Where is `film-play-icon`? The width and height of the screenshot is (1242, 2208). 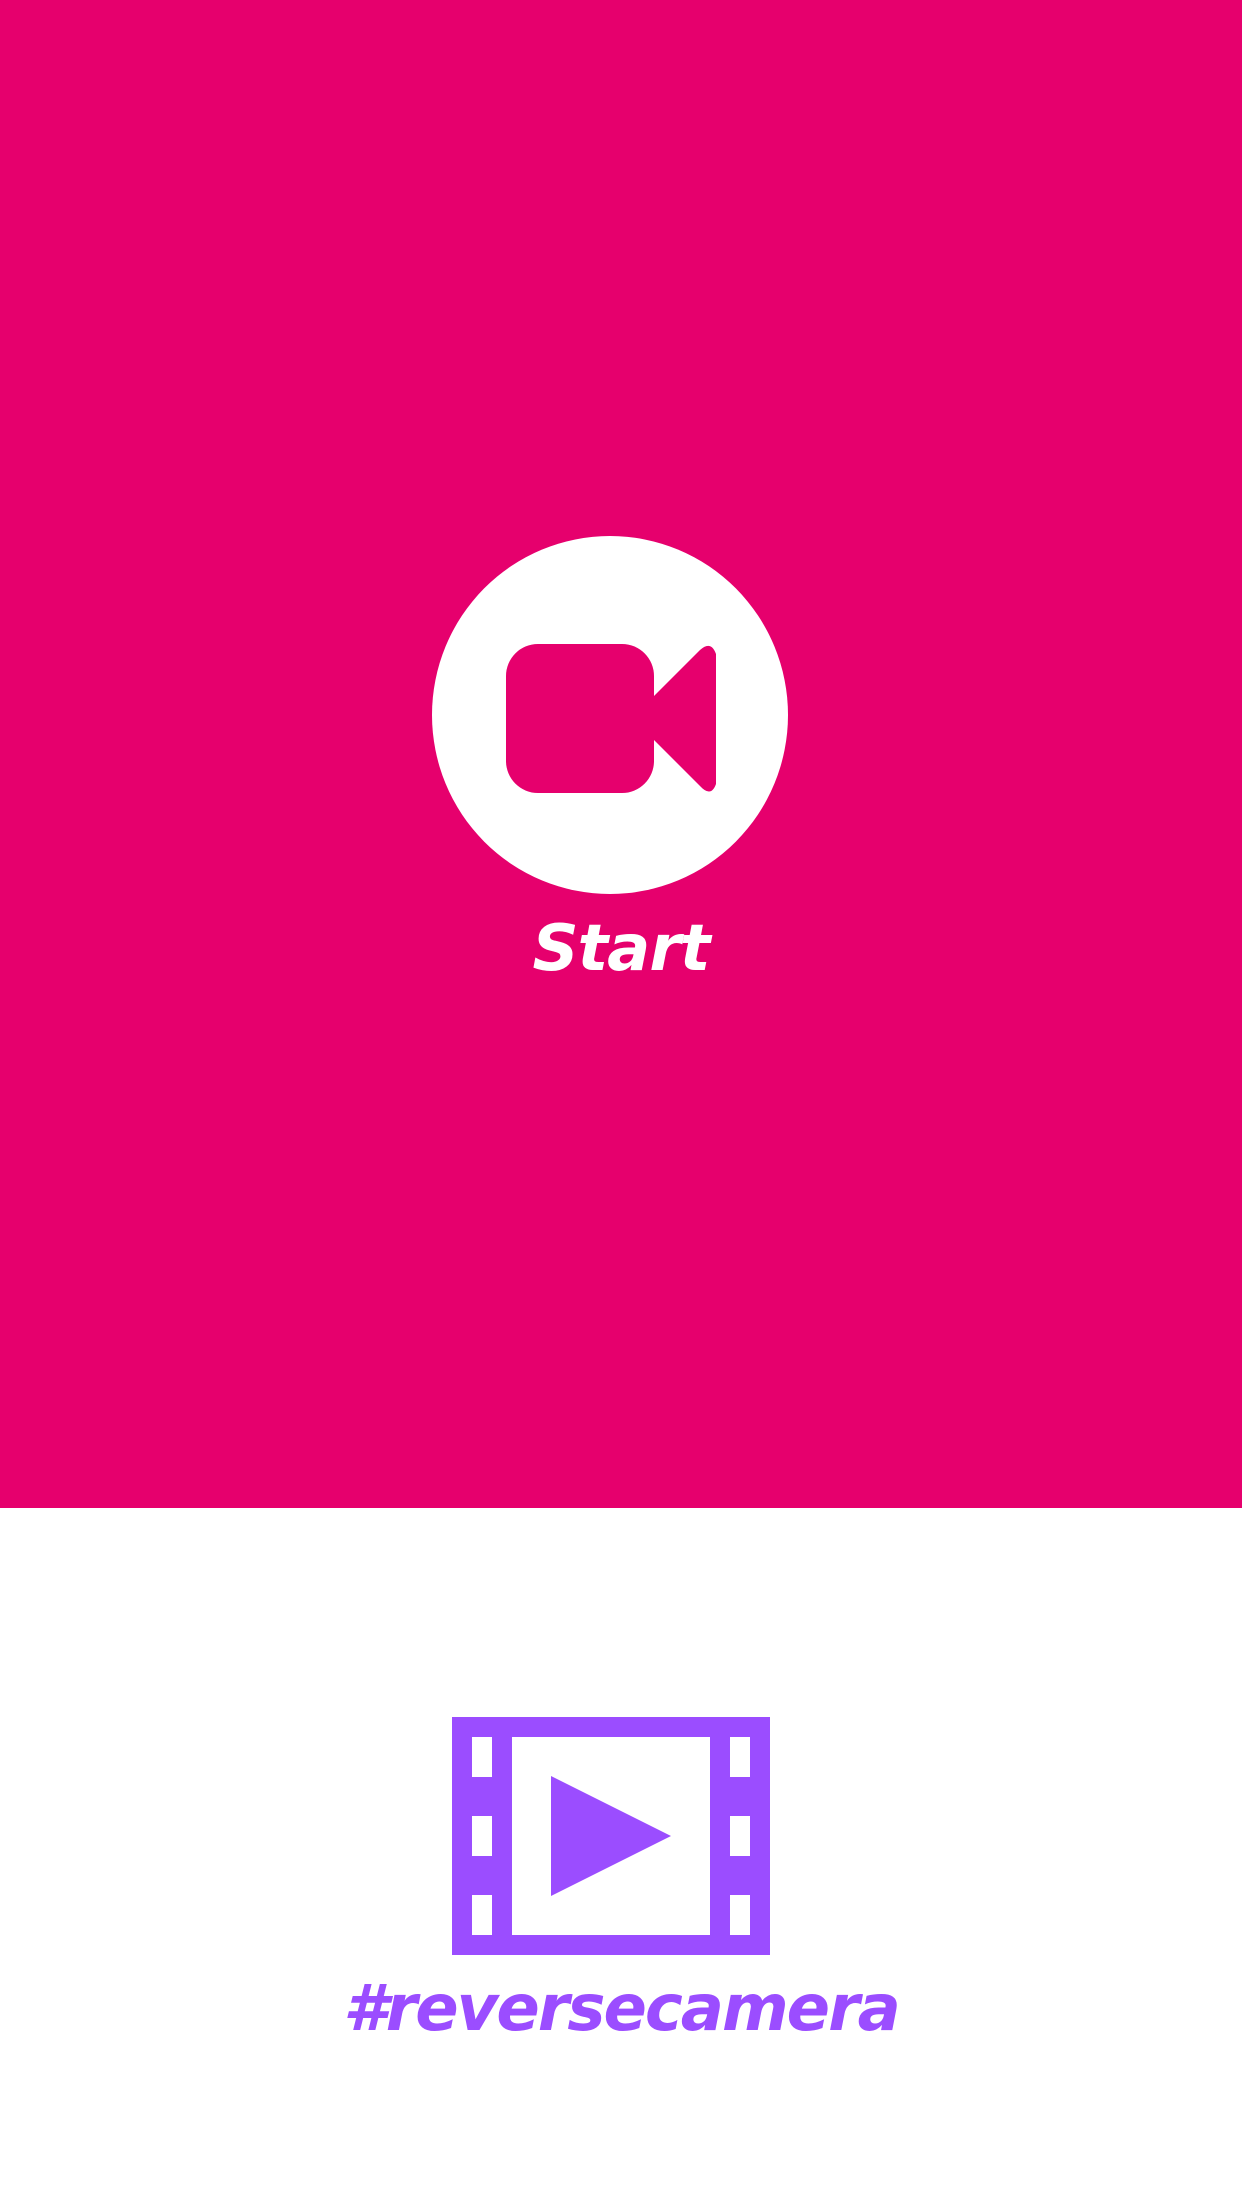 film-play-icon is located at coordinates (611, 1836).